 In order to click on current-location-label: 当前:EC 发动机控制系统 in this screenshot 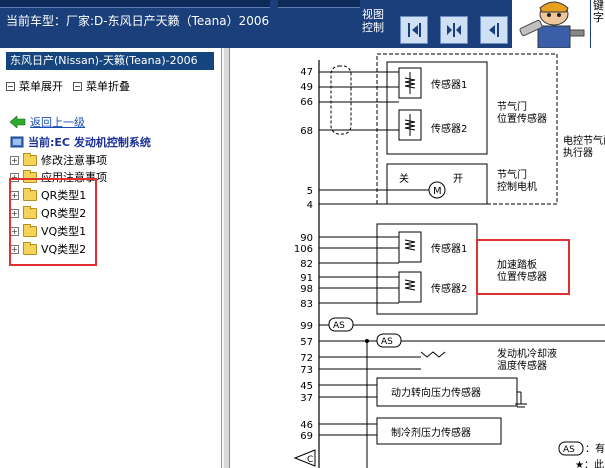, I will do `click(89, 142)`.